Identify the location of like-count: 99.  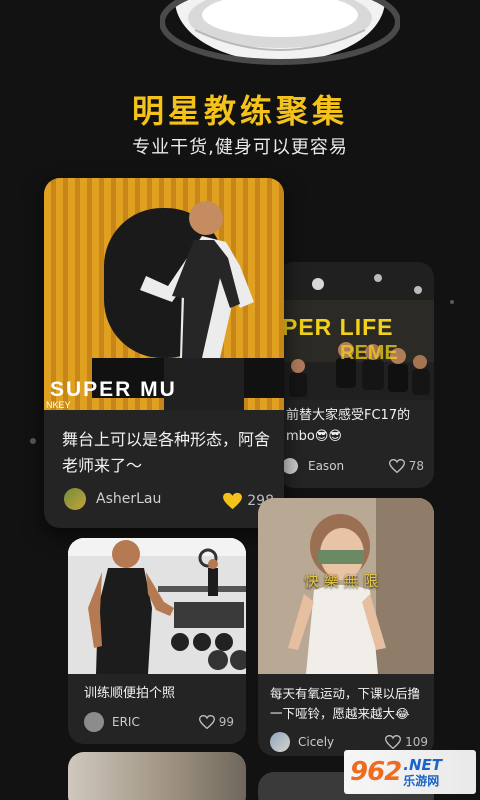
(226, 722).